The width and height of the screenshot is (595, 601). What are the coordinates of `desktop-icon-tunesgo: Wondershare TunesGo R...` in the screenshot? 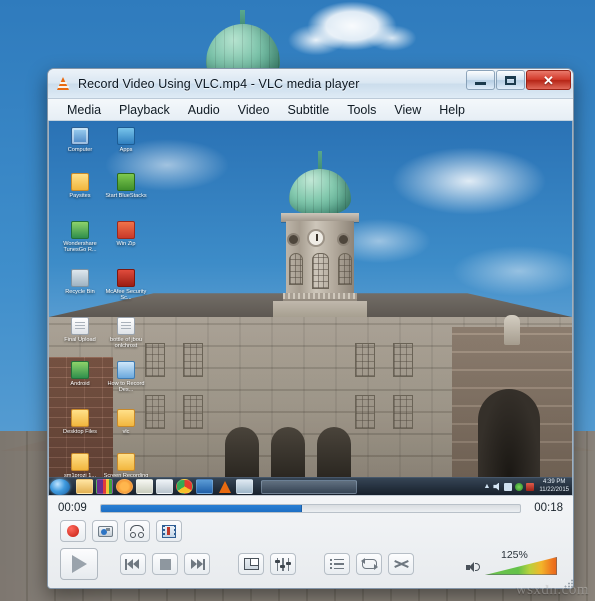 It's located at (80, 237).